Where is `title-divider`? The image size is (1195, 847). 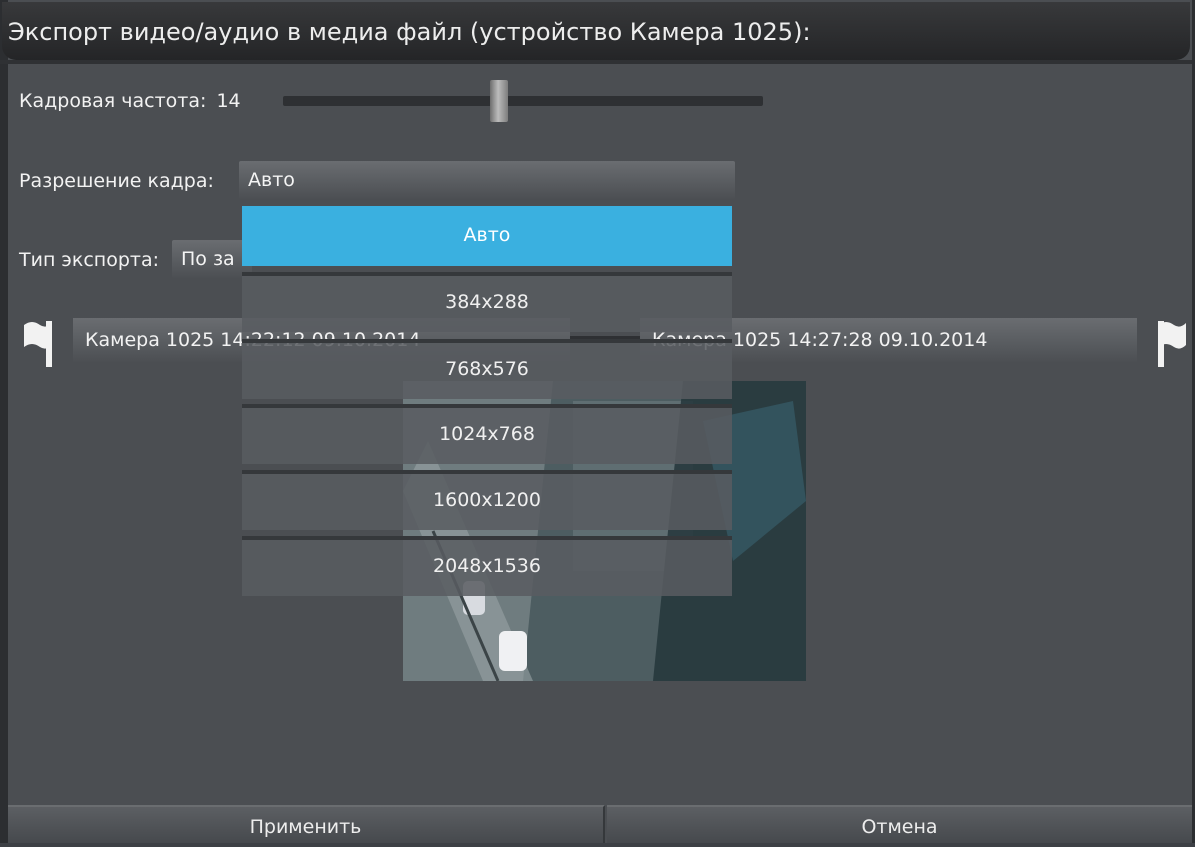
title-divider is located at coordinates (596, 62).